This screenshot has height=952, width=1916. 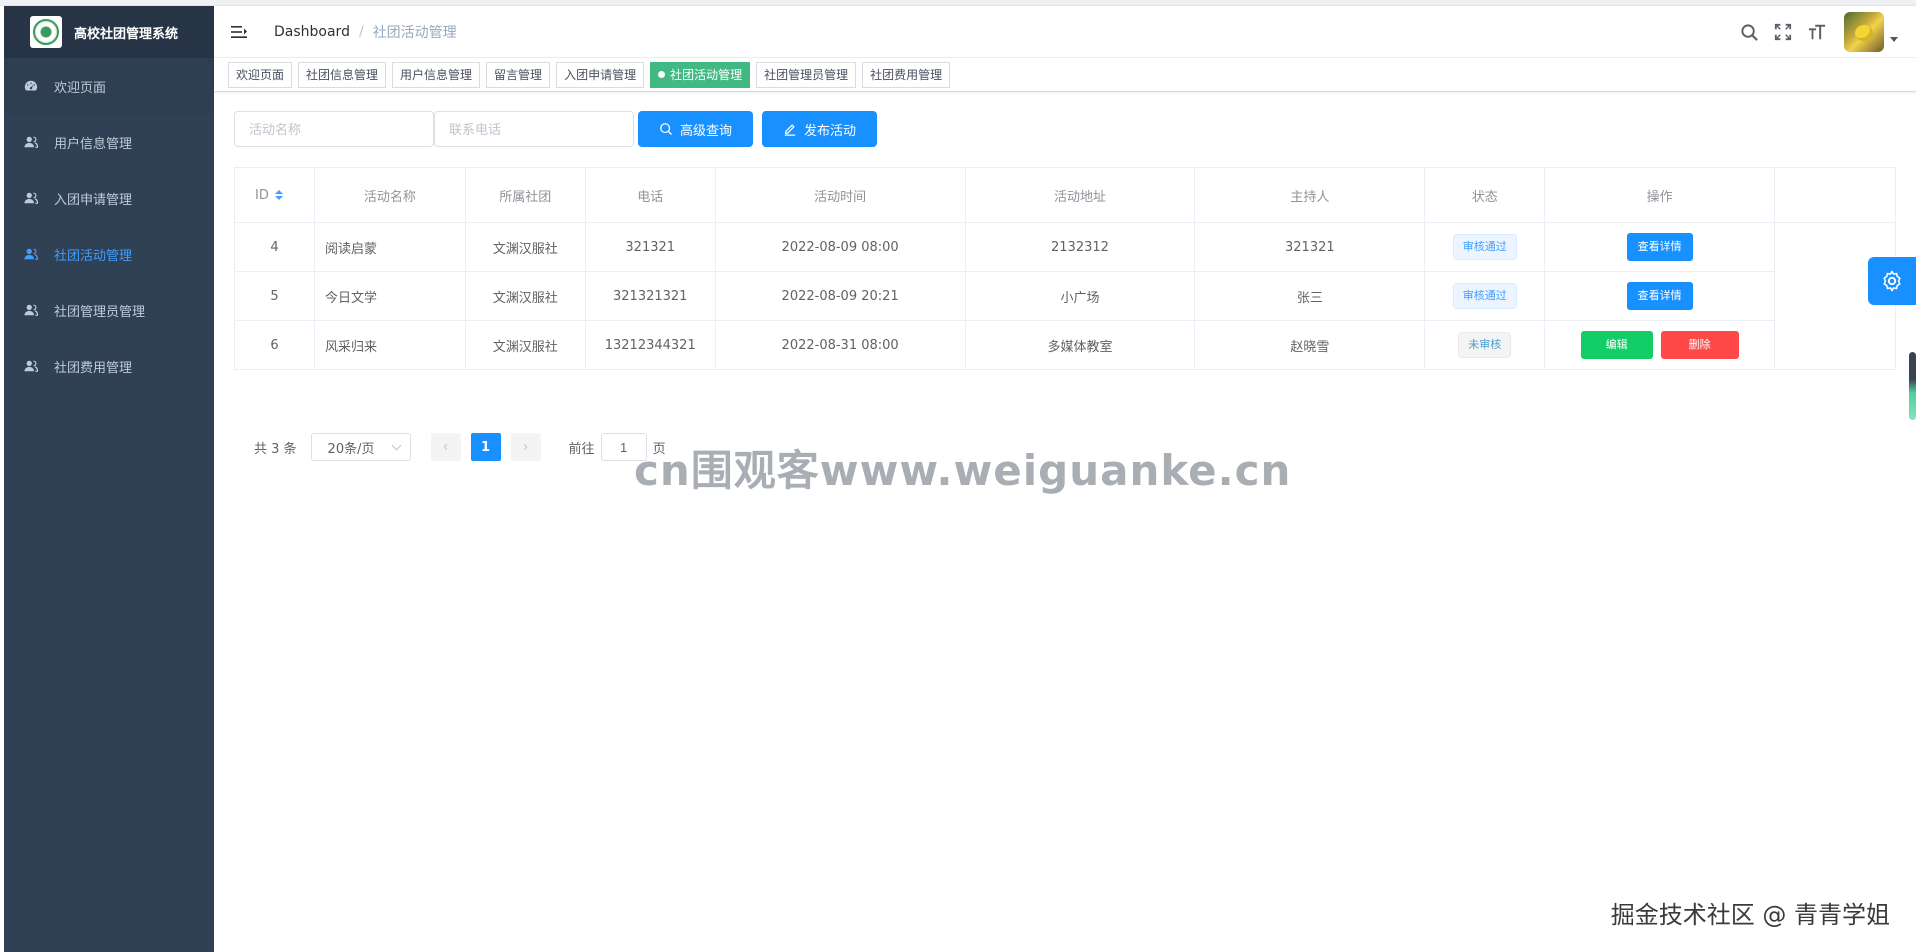 I want to click on sidebar-item-applications: 入团申请管理, so click(x=109, y=198).